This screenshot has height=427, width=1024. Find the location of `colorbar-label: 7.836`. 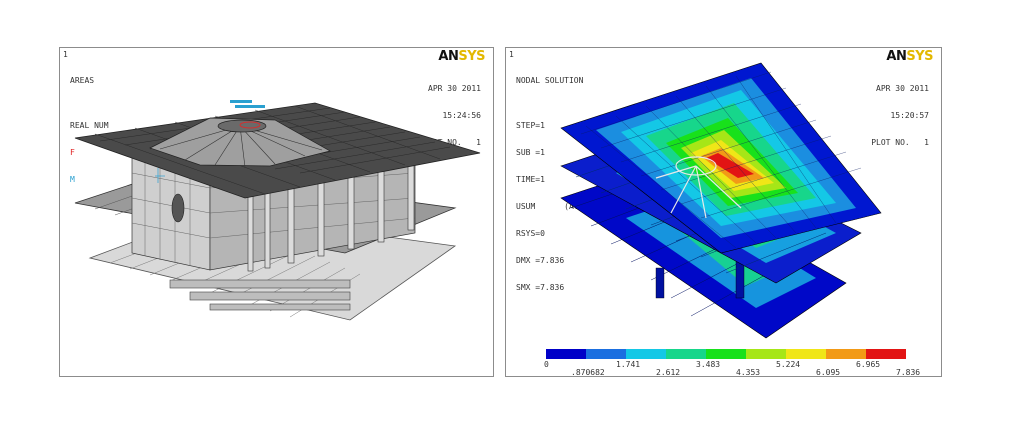

colorbar-label: 7.836 is located at coordinates (908, 372).